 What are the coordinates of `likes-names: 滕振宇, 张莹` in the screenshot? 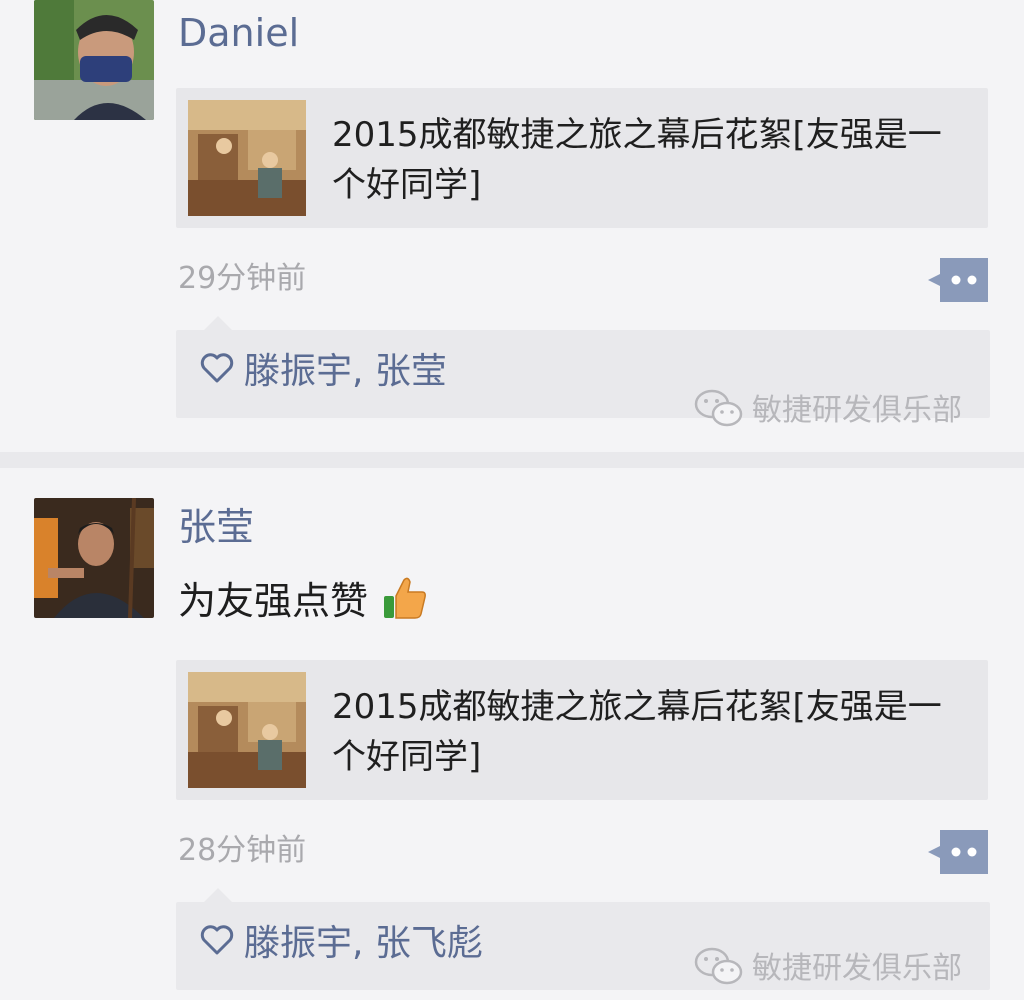 It's located at (345, 371).